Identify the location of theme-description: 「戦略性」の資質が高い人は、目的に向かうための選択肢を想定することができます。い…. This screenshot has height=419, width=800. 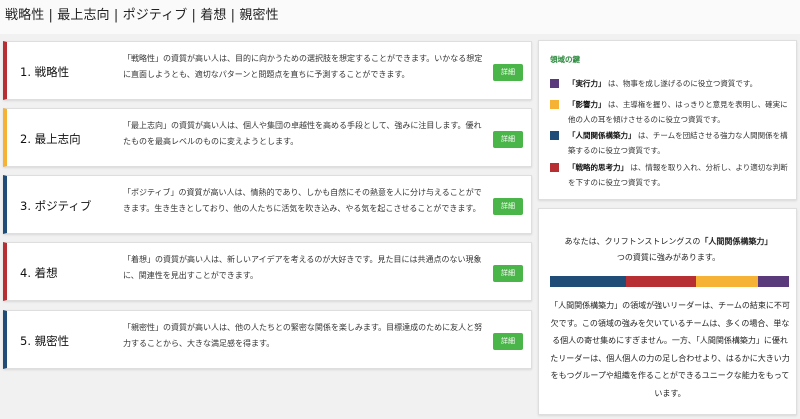
(303, 66).